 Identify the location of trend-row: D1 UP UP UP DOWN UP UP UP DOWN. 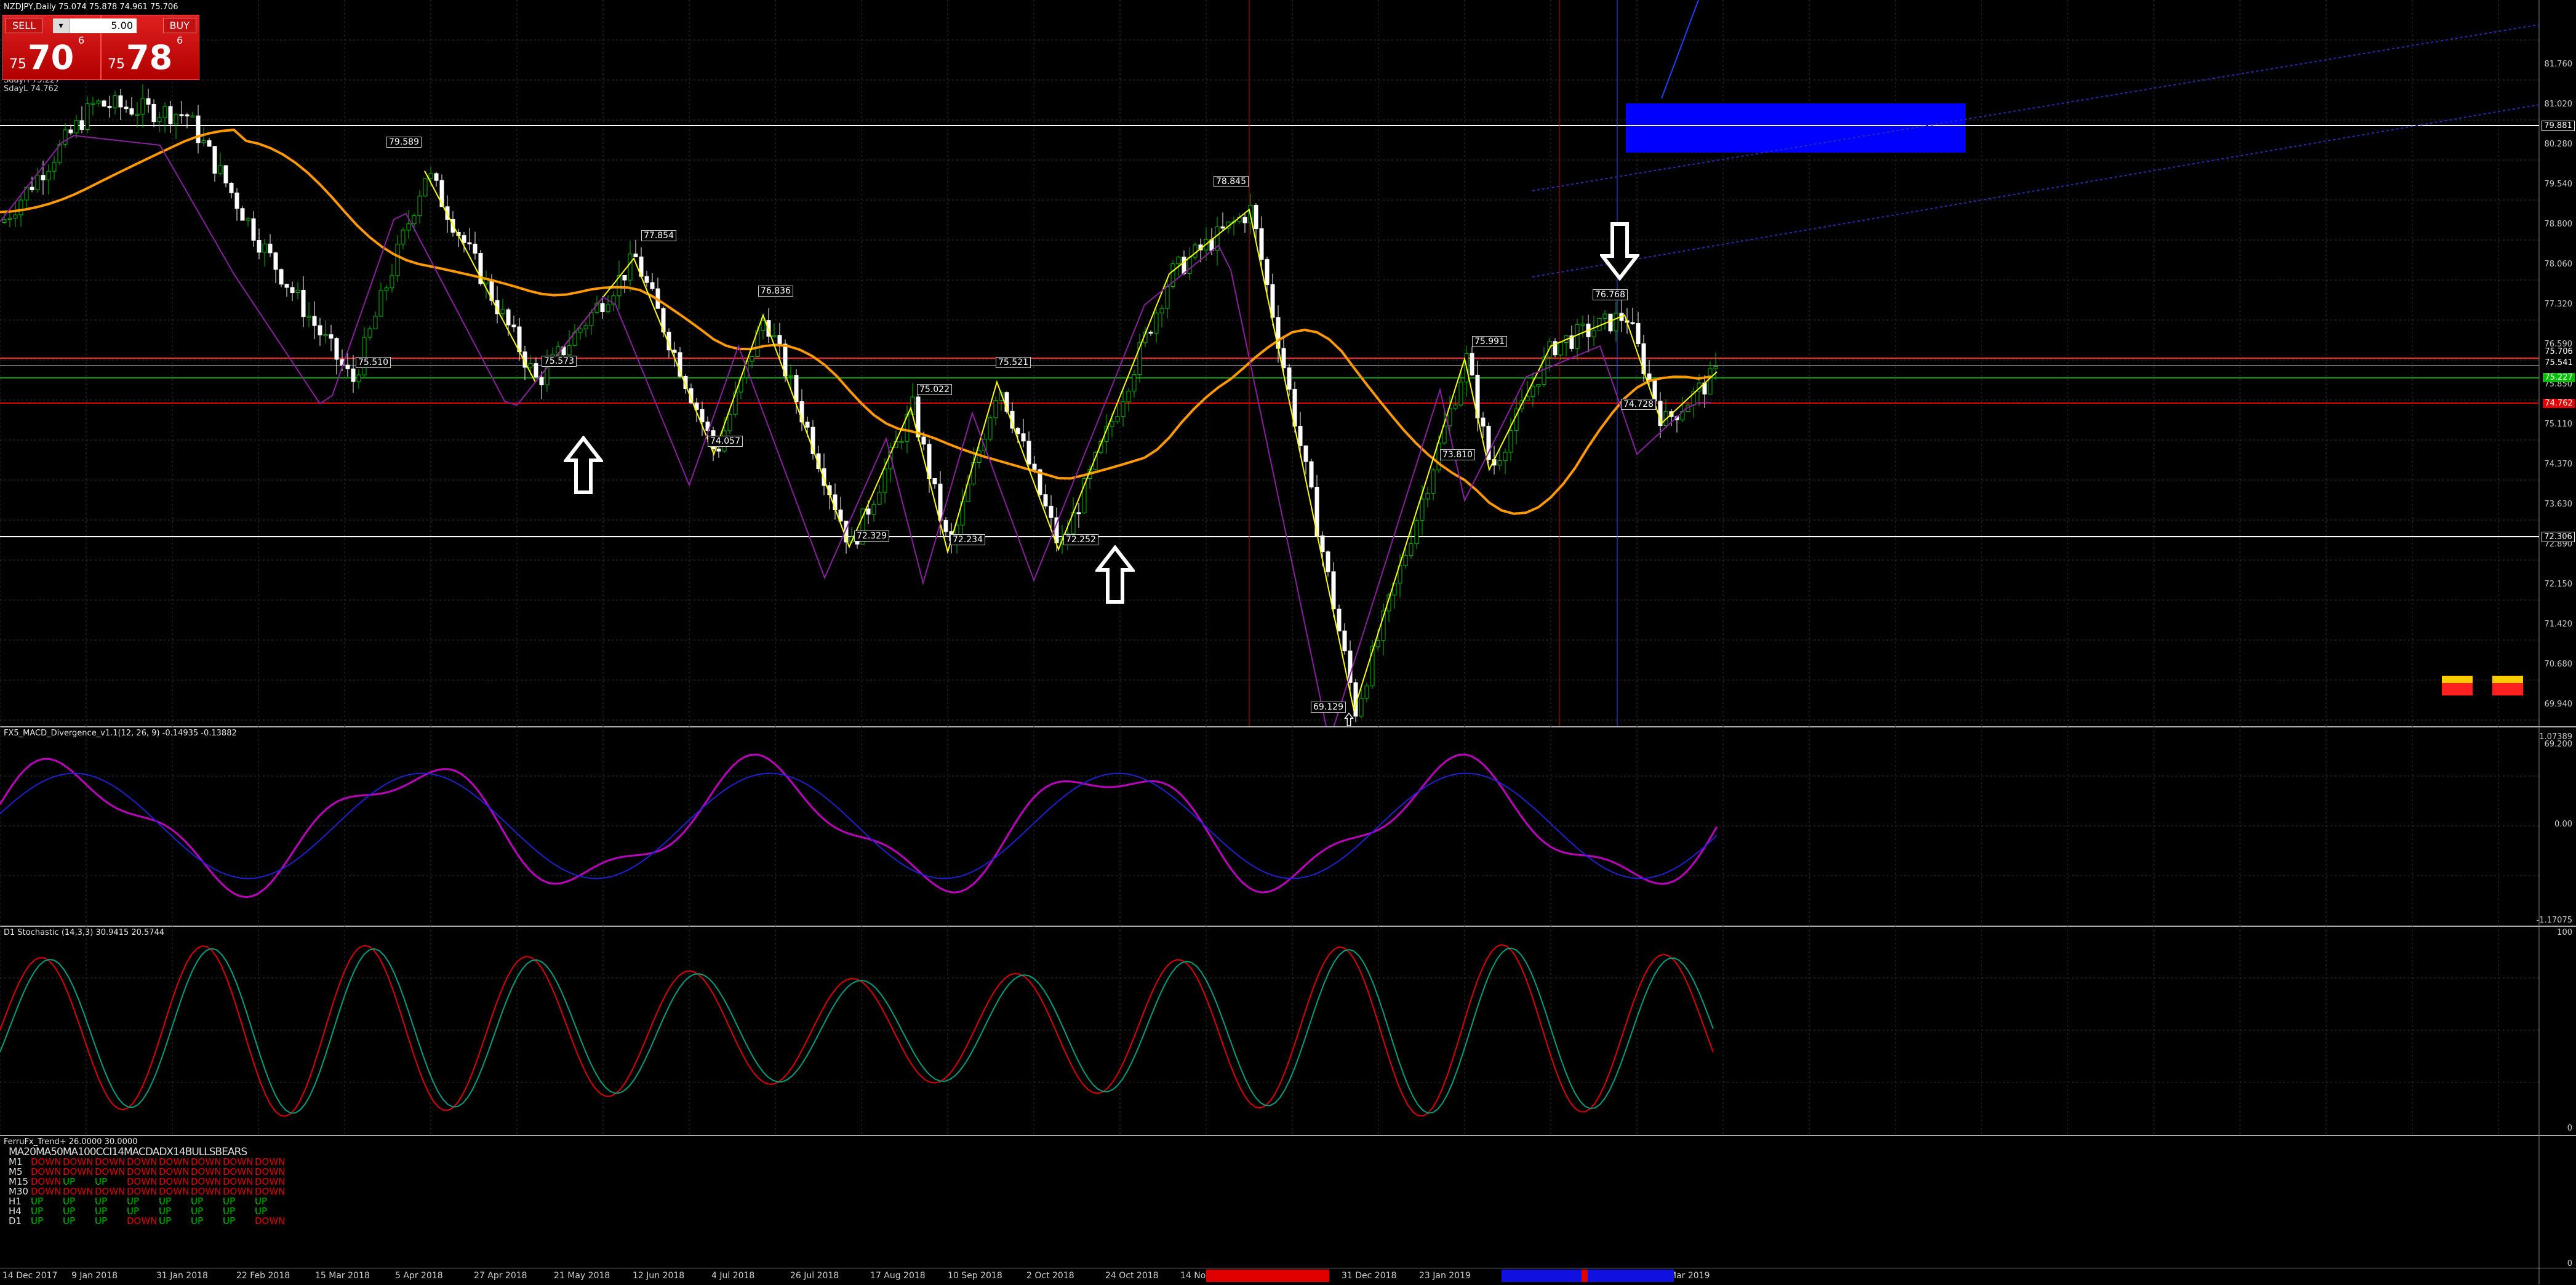
(148, 1221).